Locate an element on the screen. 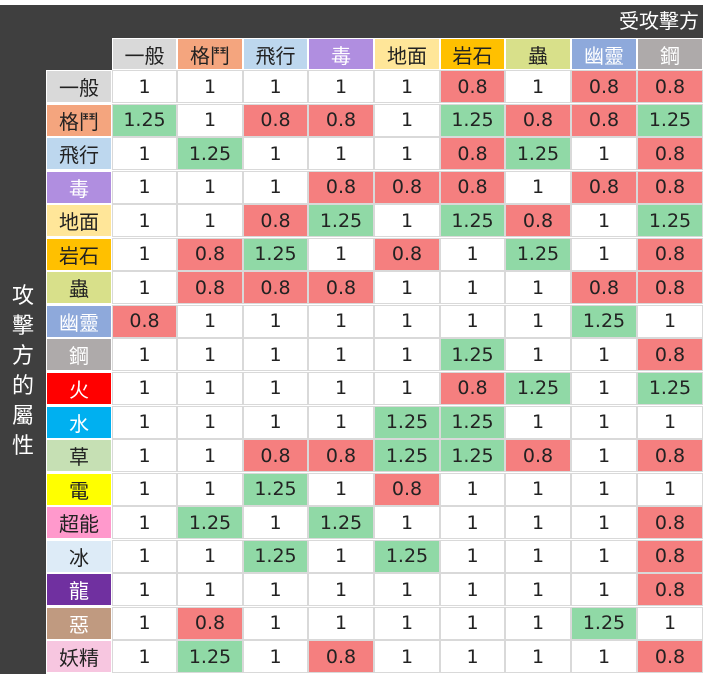  cell-r13-c7: 1 is located at coordinates (604, 523).